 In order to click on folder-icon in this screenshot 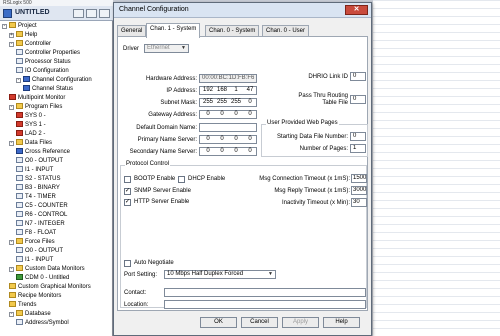, I will do `click(12, 304)`.